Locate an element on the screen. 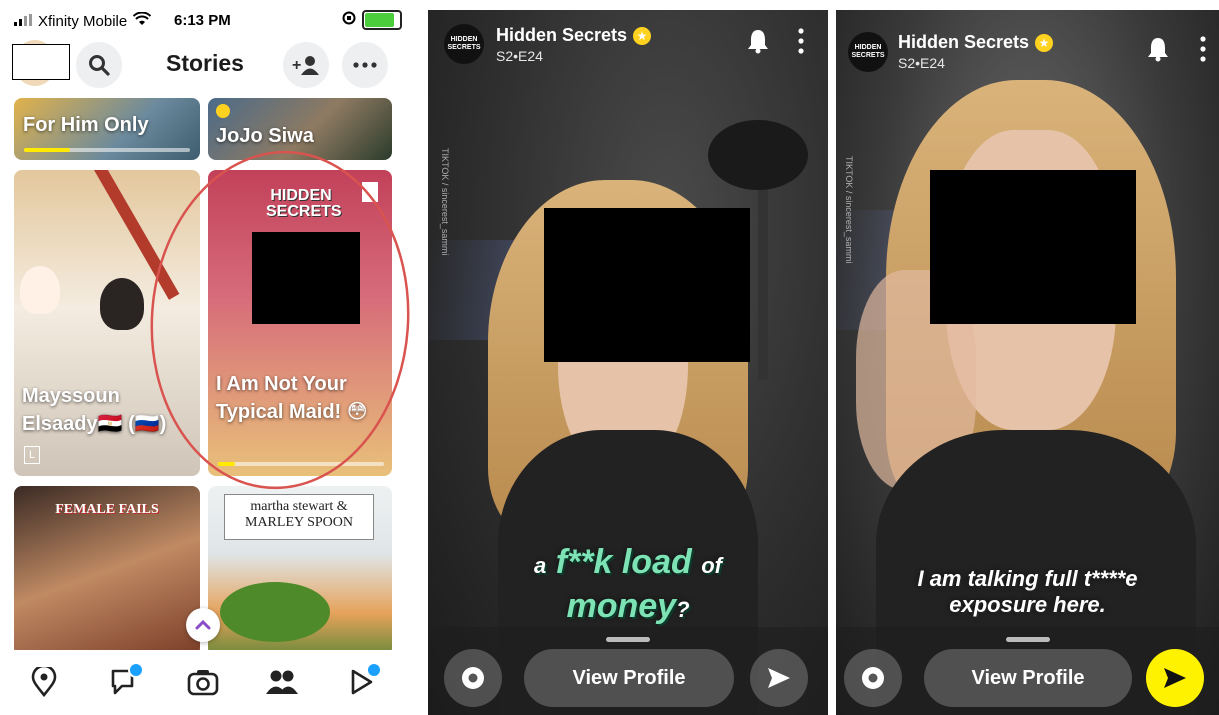 This screenshot has height=715, width=1219. map-pin-icon is located at coordinates (44, 682).